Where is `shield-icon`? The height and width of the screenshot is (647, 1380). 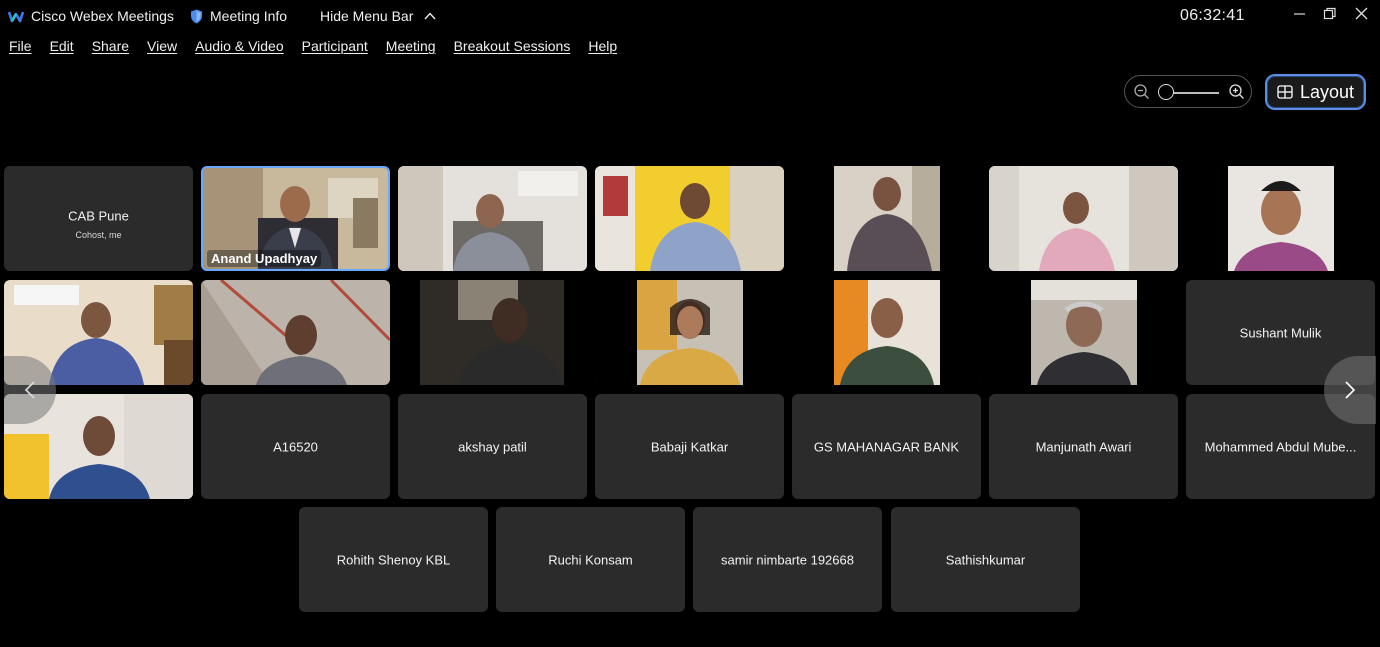
shield-icon is located at coordinates (196, 16).